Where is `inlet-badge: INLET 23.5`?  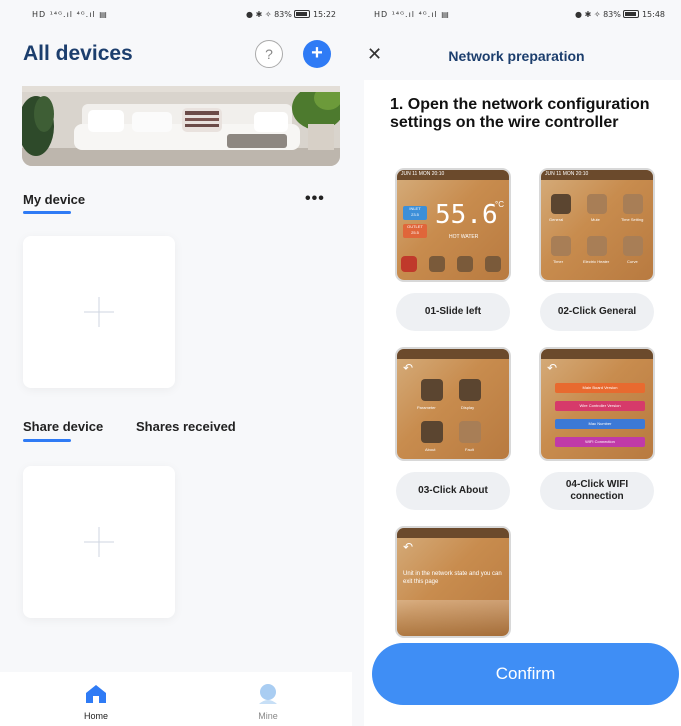 inlet-badge: INLET 23.5 is located at coordinates (415, 213).